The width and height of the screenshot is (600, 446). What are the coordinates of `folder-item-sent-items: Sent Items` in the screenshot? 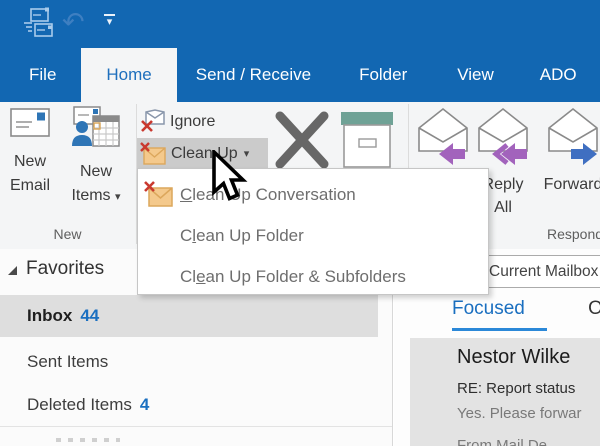 It's located at (189, 362).